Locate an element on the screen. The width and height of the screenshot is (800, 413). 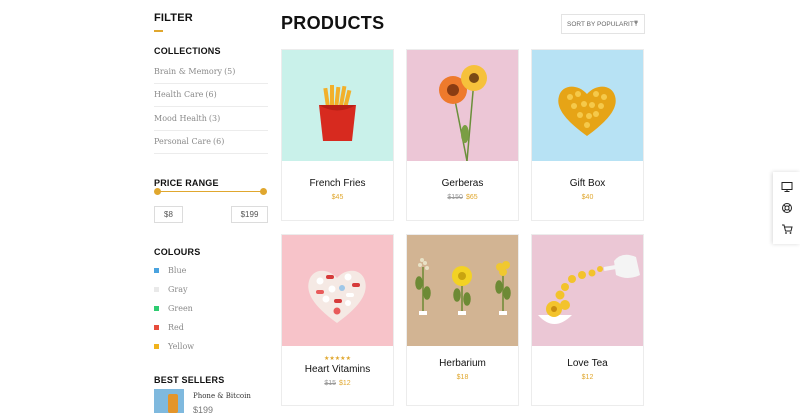
colour-item-green: Green is located at coordinates (174, 308).